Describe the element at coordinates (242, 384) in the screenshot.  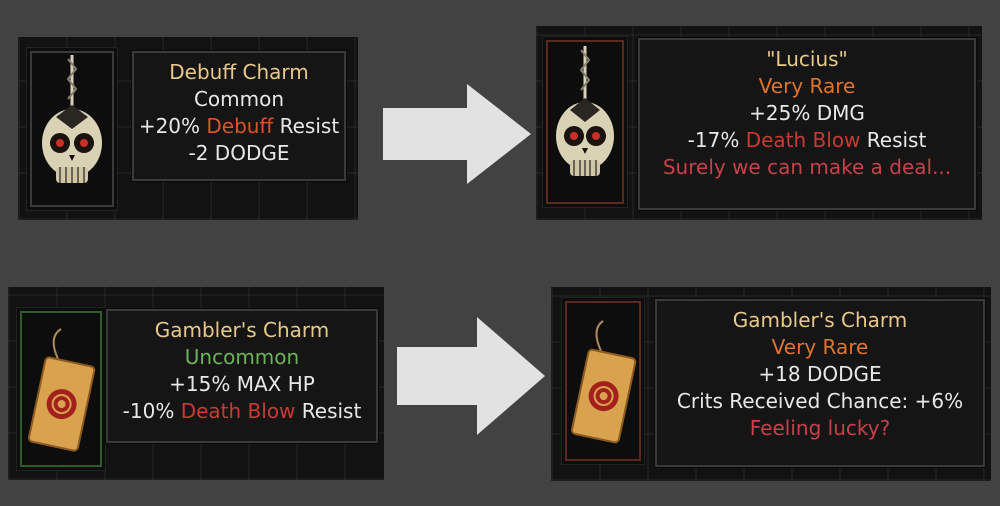
I see `stat-line-1: +15% MAX HP` at that location.